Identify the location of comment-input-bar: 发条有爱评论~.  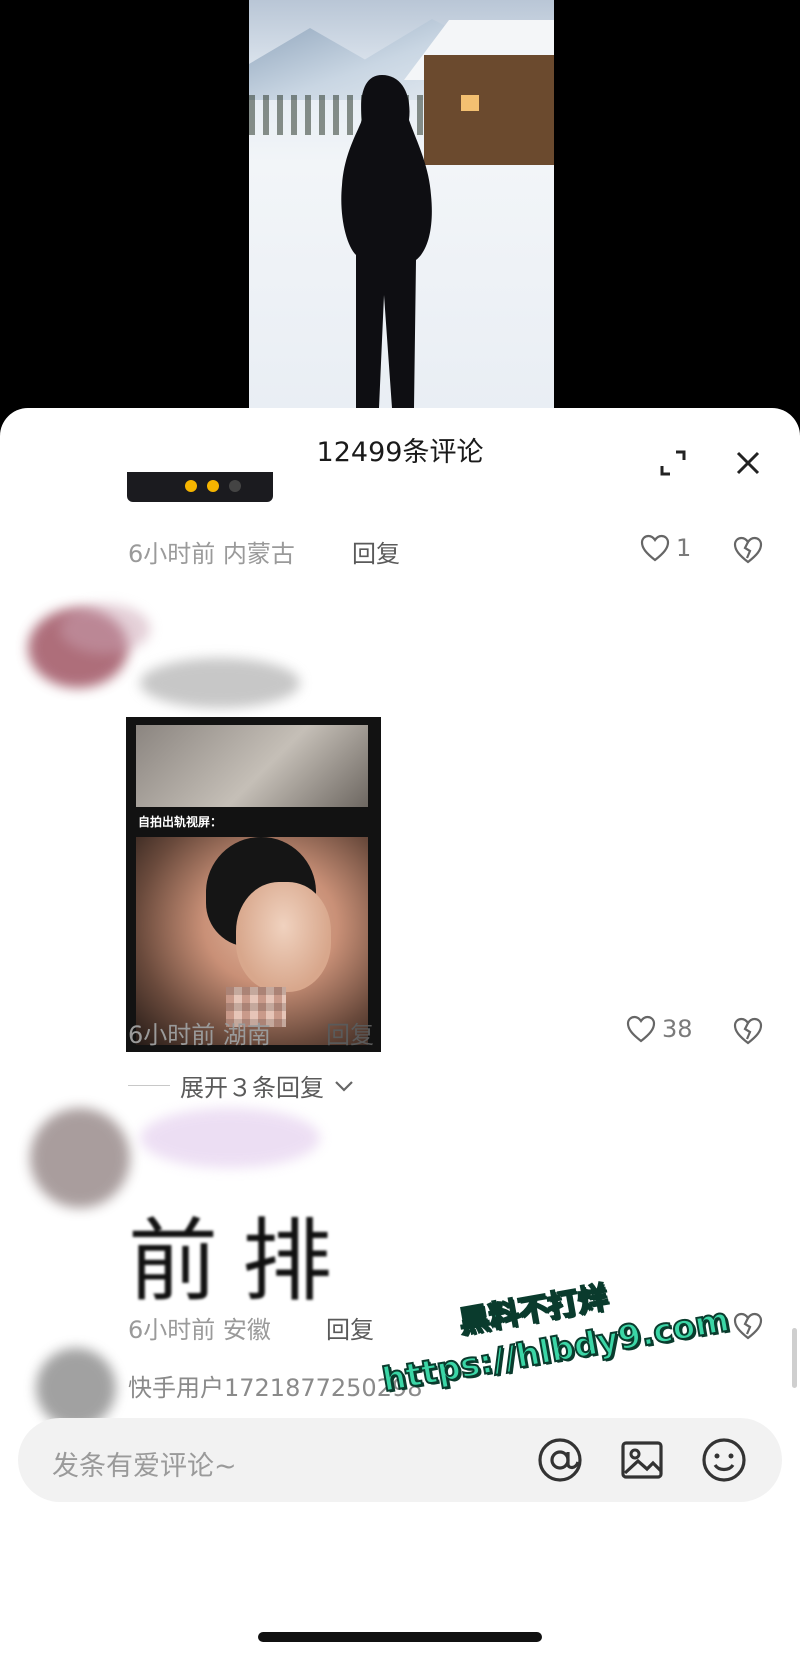
(400, 1460).